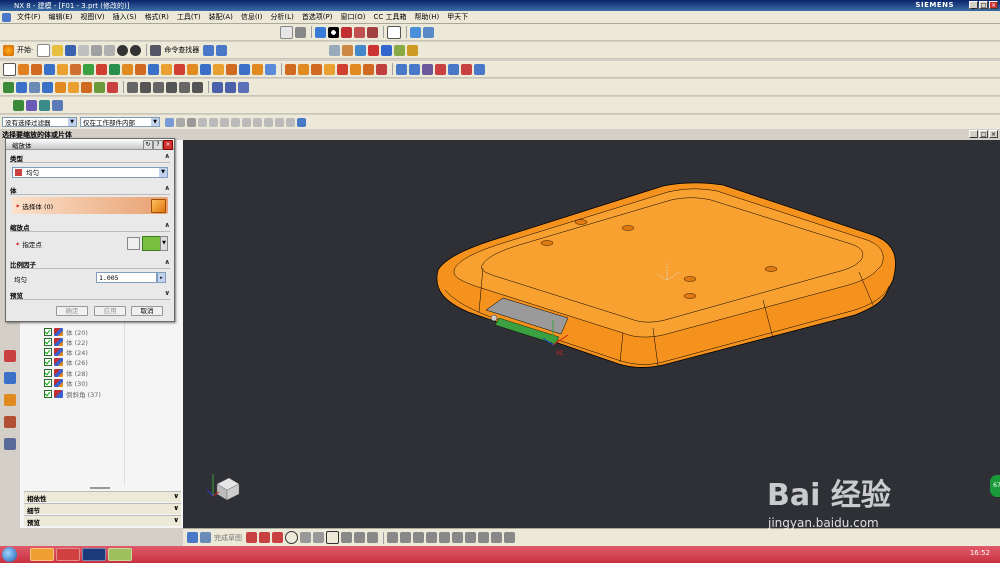 Image resolution: width=1000 pixels, height=563 pixels. What do you see at coordinates (112, 87) in the screenshot?
I see `offset-curve-icon` at bounding box center [112, 87].